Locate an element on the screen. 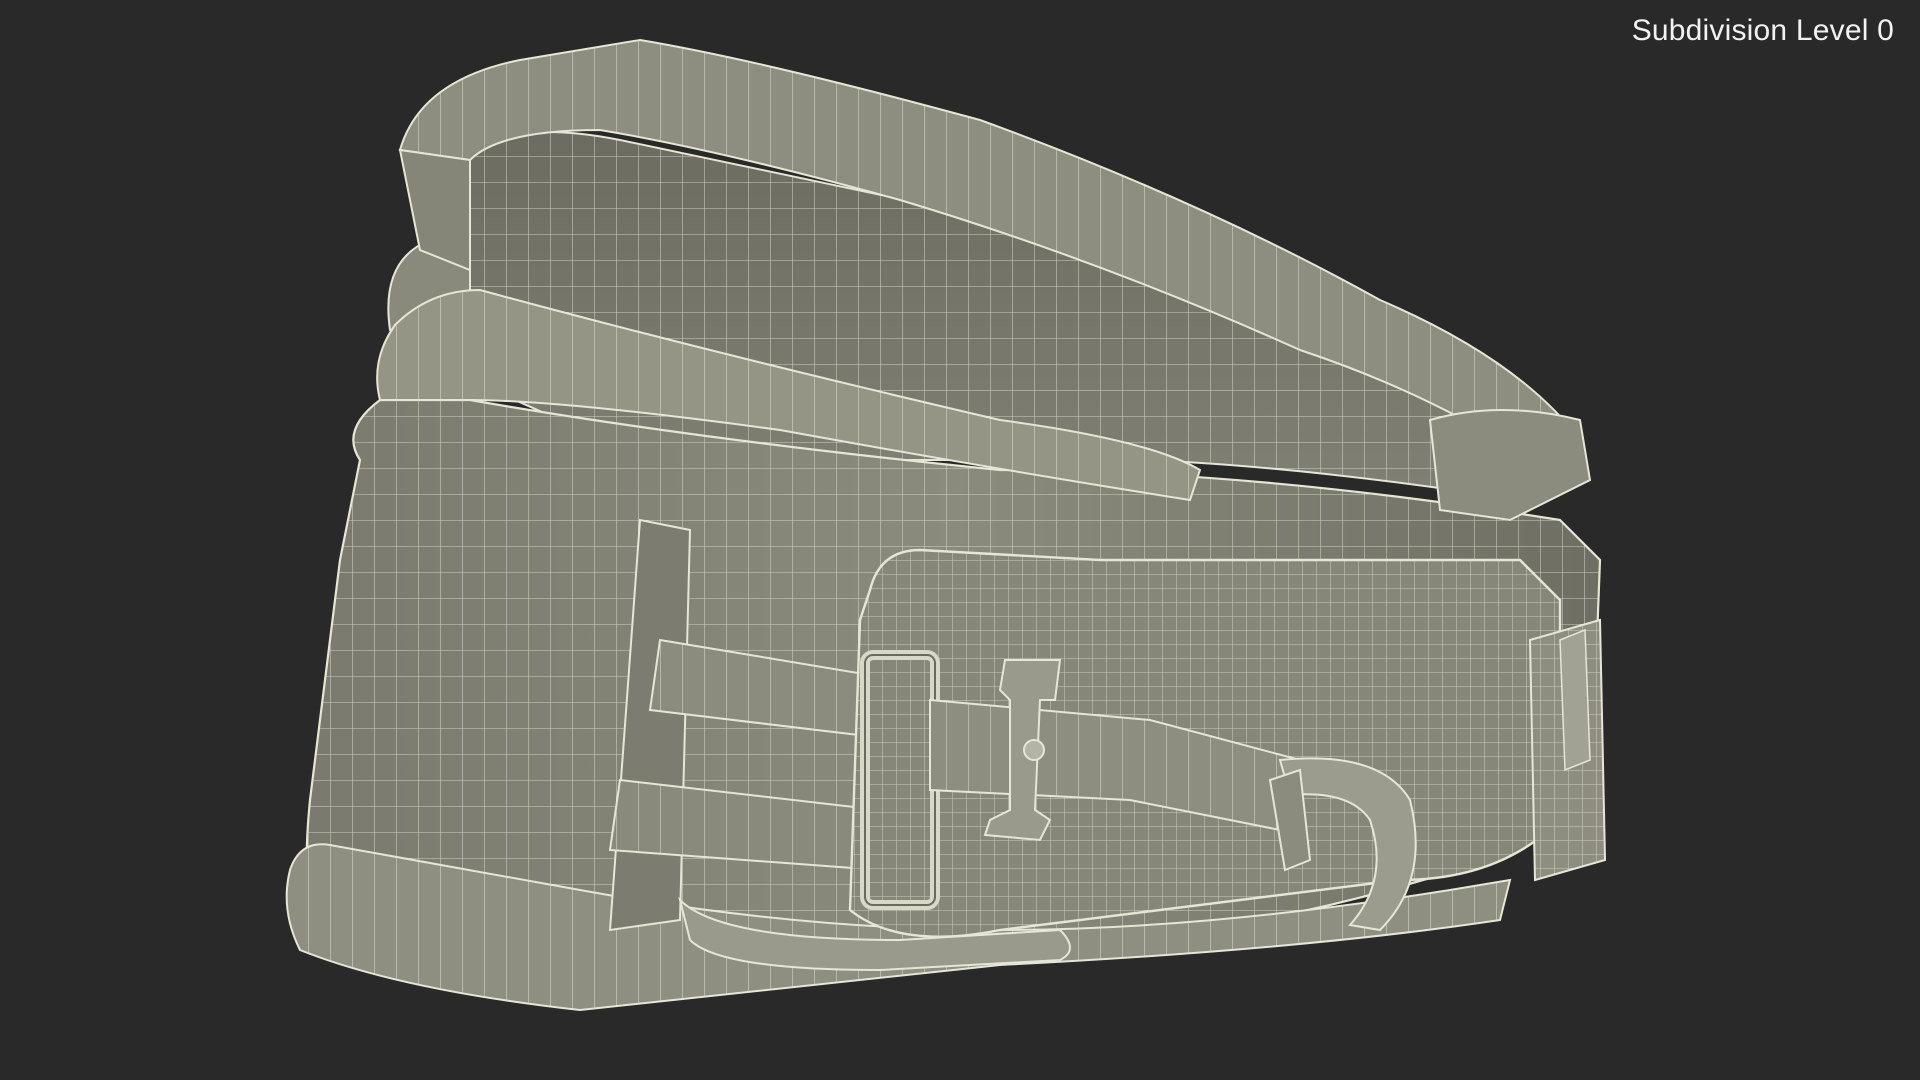 The height and width of the screenshot is (1080, 1920). subdivision-level-label: Subdivision Level 0 is located at coordinates (1762, 30).